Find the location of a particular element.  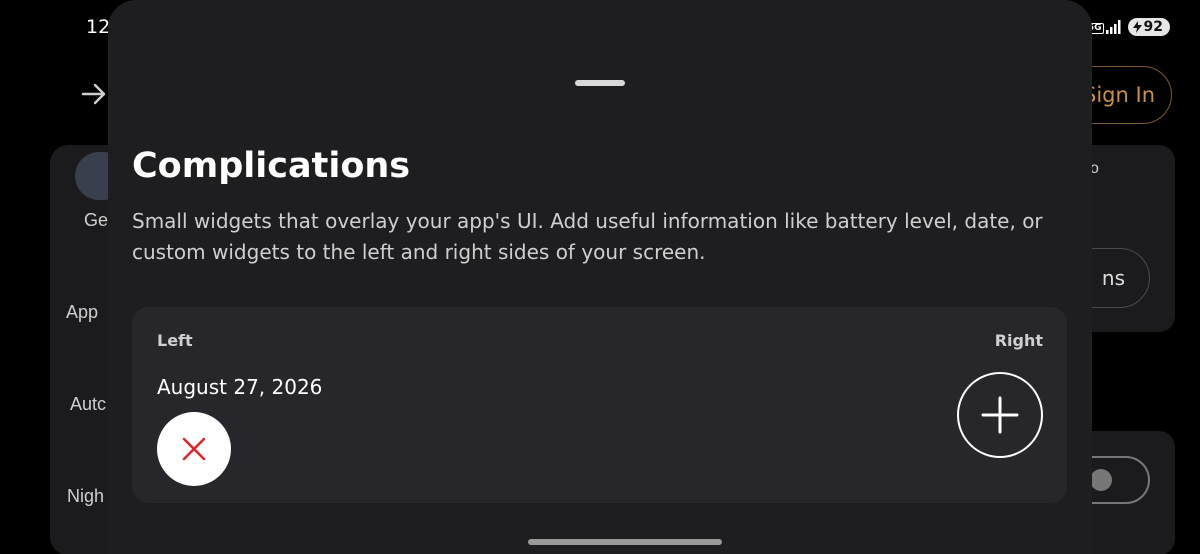

forward-arrow-icon is located at coordinates (94, 96).